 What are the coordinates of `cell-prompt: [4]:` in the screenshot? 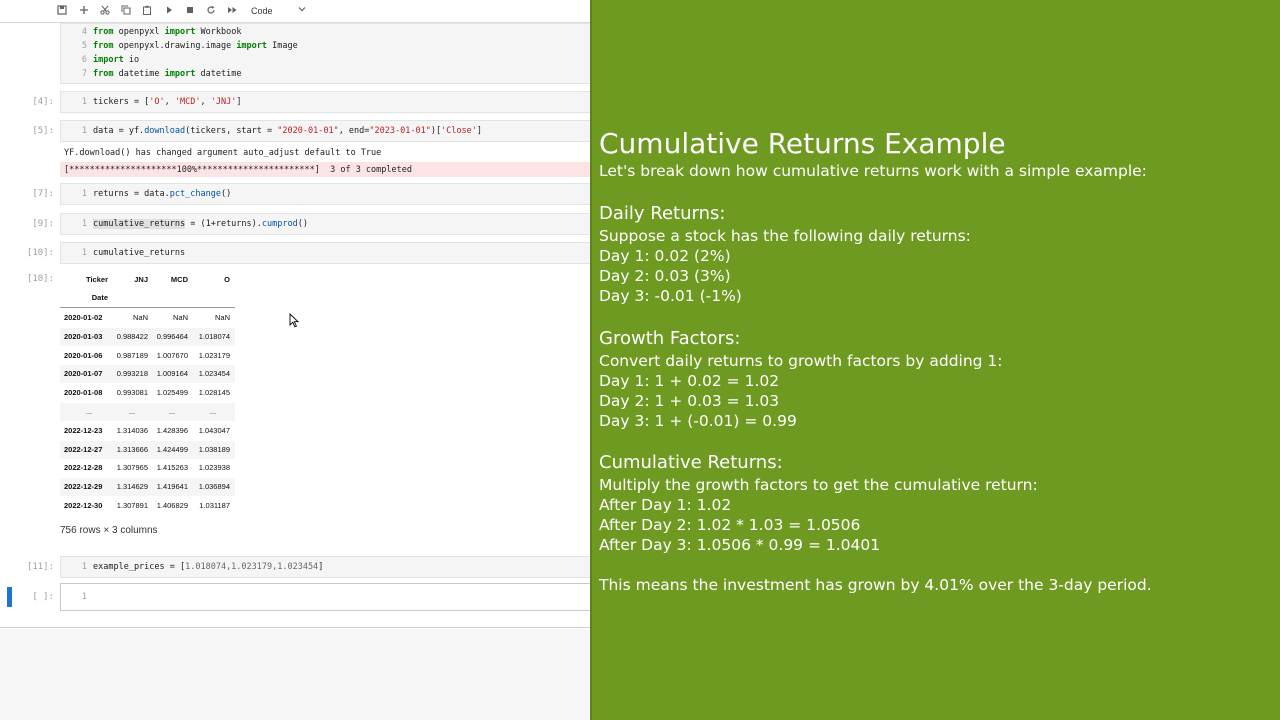 It's located at (43, 102).